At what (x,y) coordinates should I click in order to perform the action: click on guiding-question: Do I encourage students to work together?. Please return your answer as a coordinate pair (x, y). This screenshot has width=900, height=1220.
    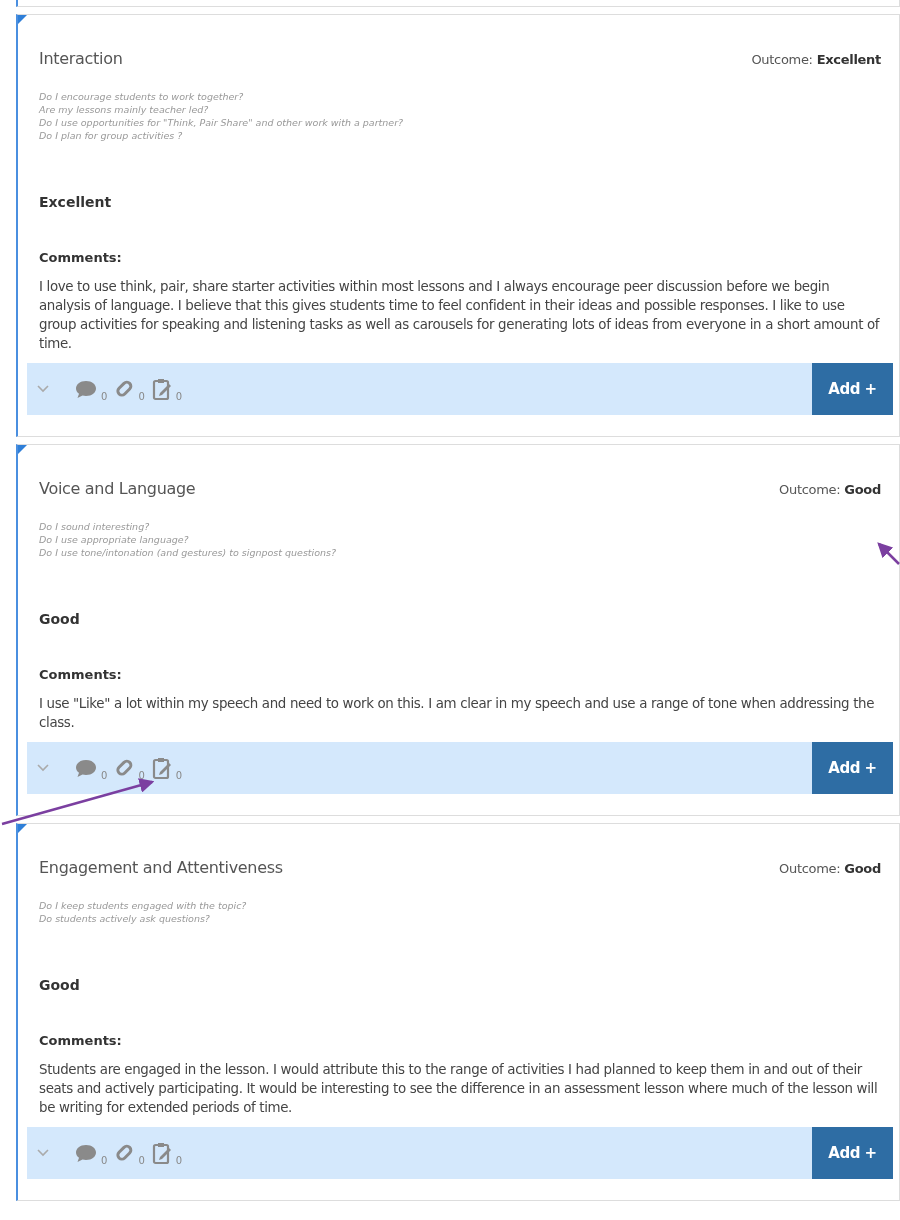
    Looking at the image, I should click on (142, 96).